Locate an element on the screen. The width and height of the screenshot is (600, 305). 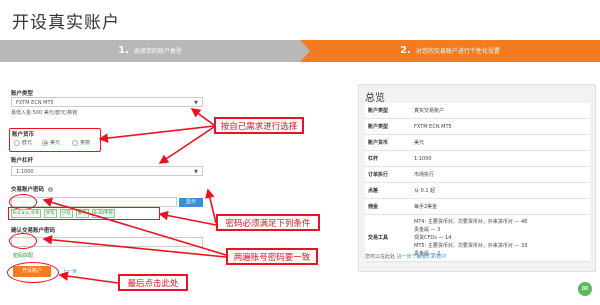
callout-click-here: 最后点击此处 is located at coordinates (153, 282).